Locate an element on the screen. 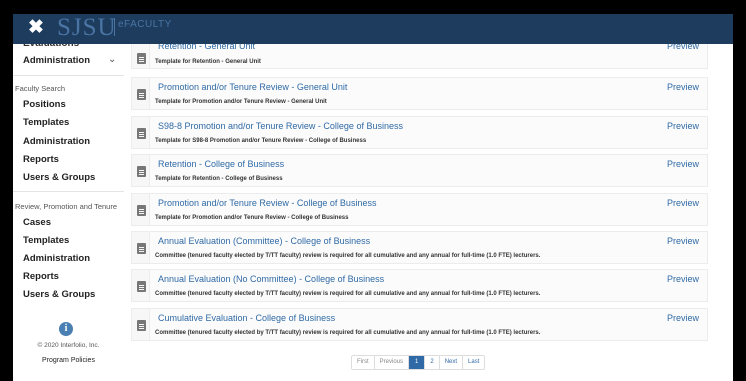 This screenshot has height=381, width=746. sidebar-item-users-groups: Users & Groups is located at coordinates (59, 177).